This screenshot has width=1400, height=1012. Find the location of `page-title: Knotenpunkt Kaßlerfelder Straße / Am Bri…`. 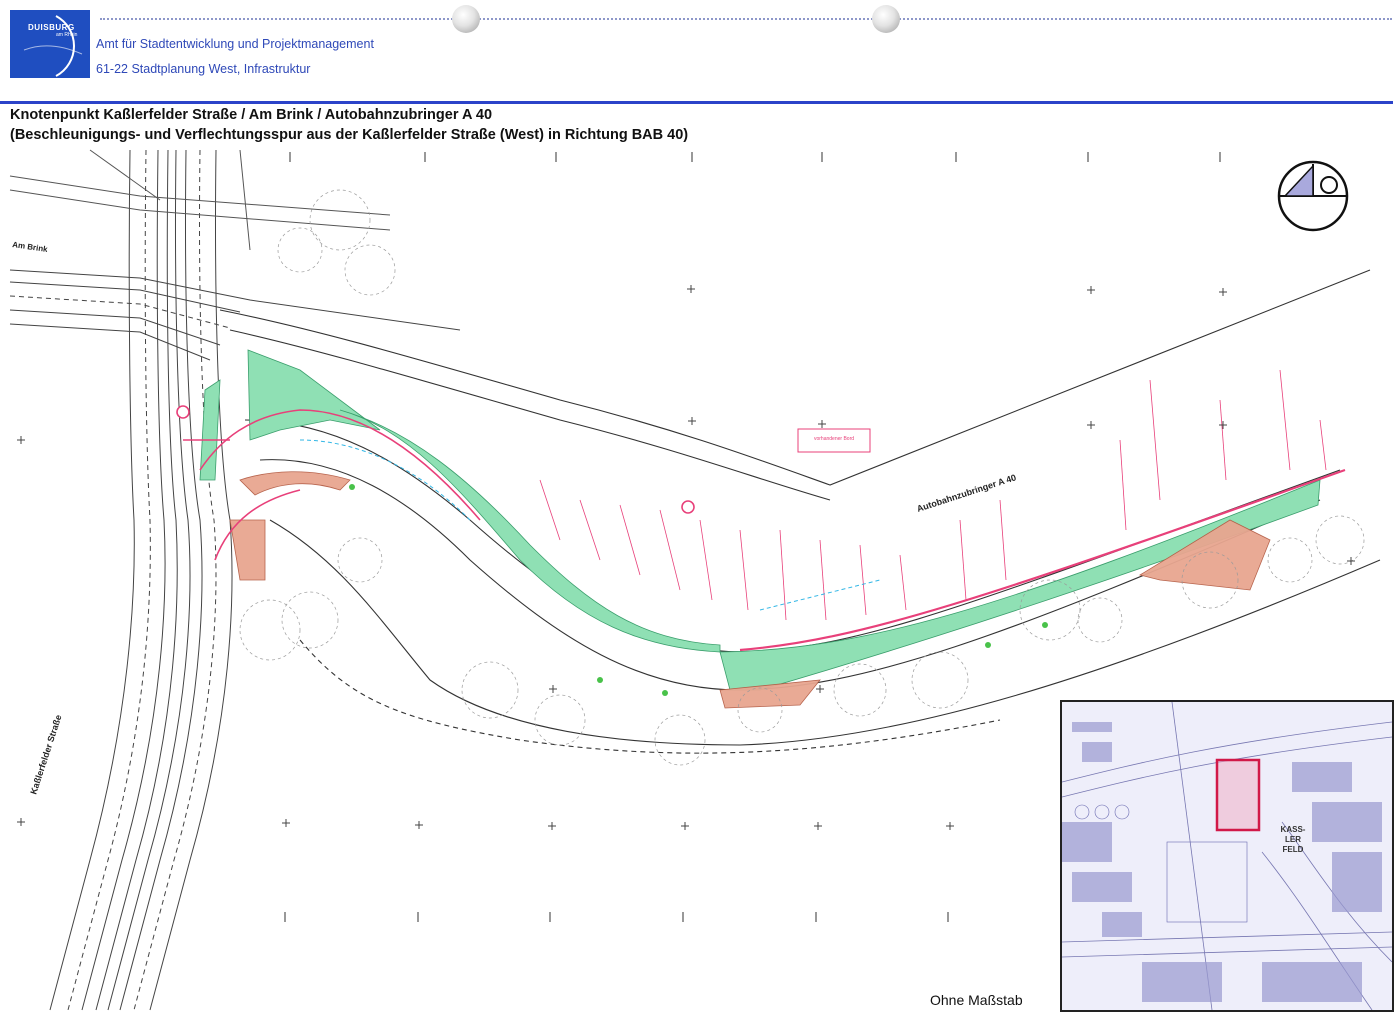

page-title: Knotenpunkt Kaßlerfelder Straße / Am Bri… is located at coordinates (251, 115).